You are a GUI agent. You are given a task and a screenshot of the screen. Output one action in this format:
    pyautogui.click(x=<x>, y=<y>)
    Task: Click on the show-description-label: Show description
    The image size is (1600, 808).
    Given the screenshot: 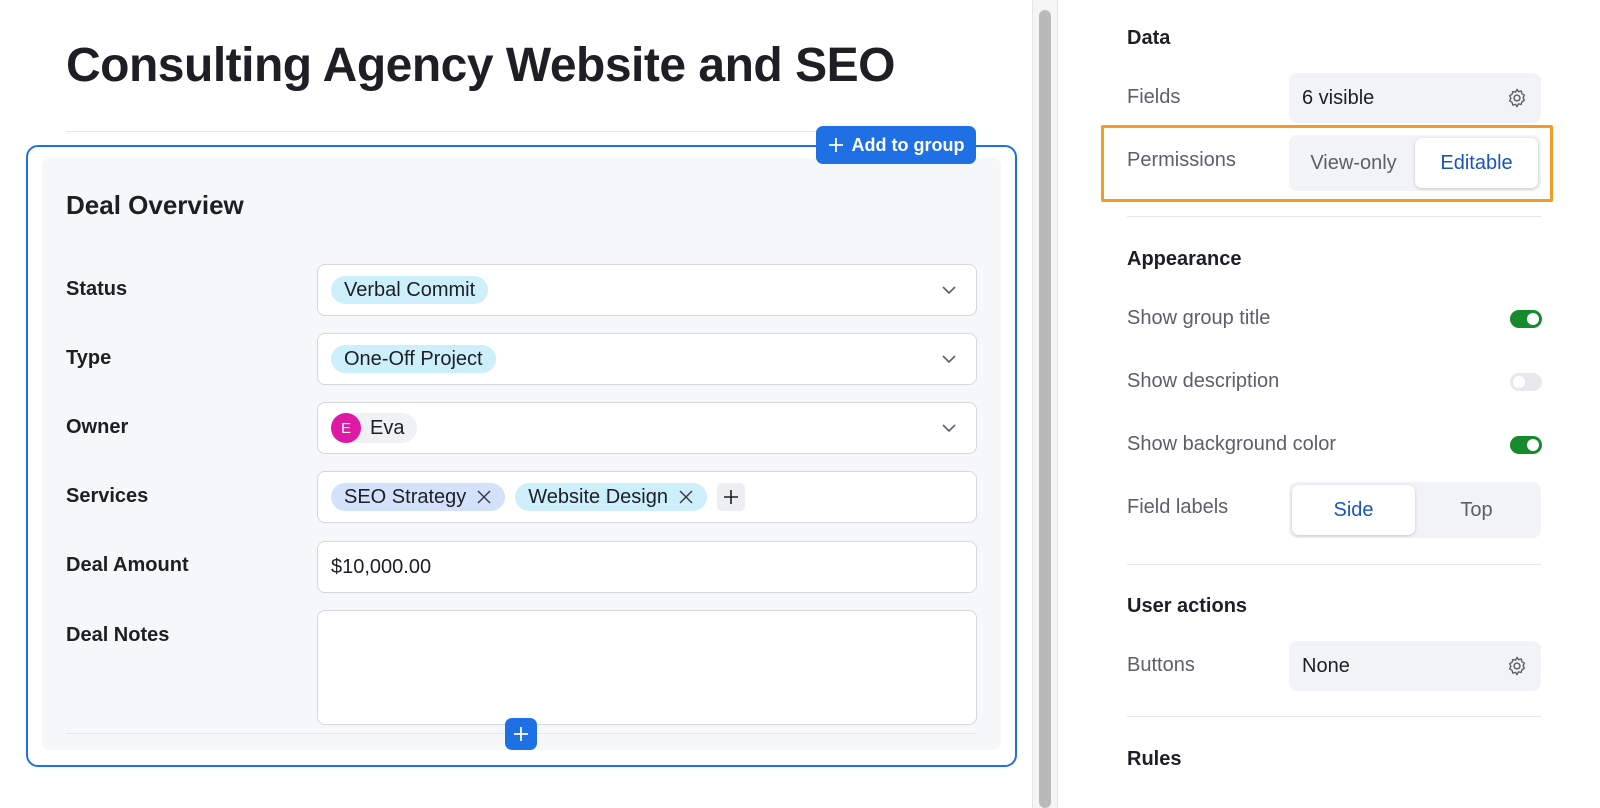 What is the action you would take?
    pyautogui.click(x=1203, y=381)
    